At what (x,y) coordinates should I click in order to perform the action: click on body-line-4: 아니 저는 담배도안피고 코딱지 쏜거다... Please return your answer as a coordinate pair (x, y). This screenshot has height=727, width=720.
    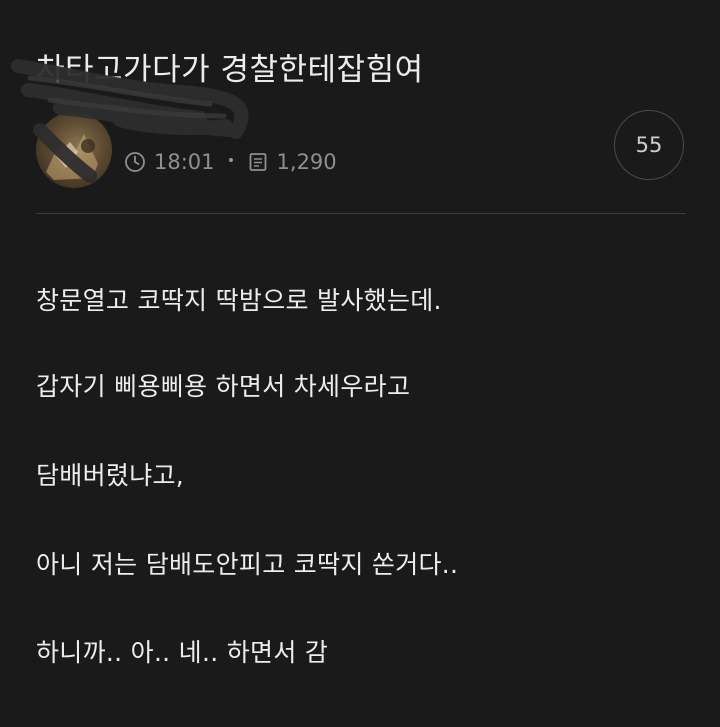
    Looking at the image, I should click on (247, 564).